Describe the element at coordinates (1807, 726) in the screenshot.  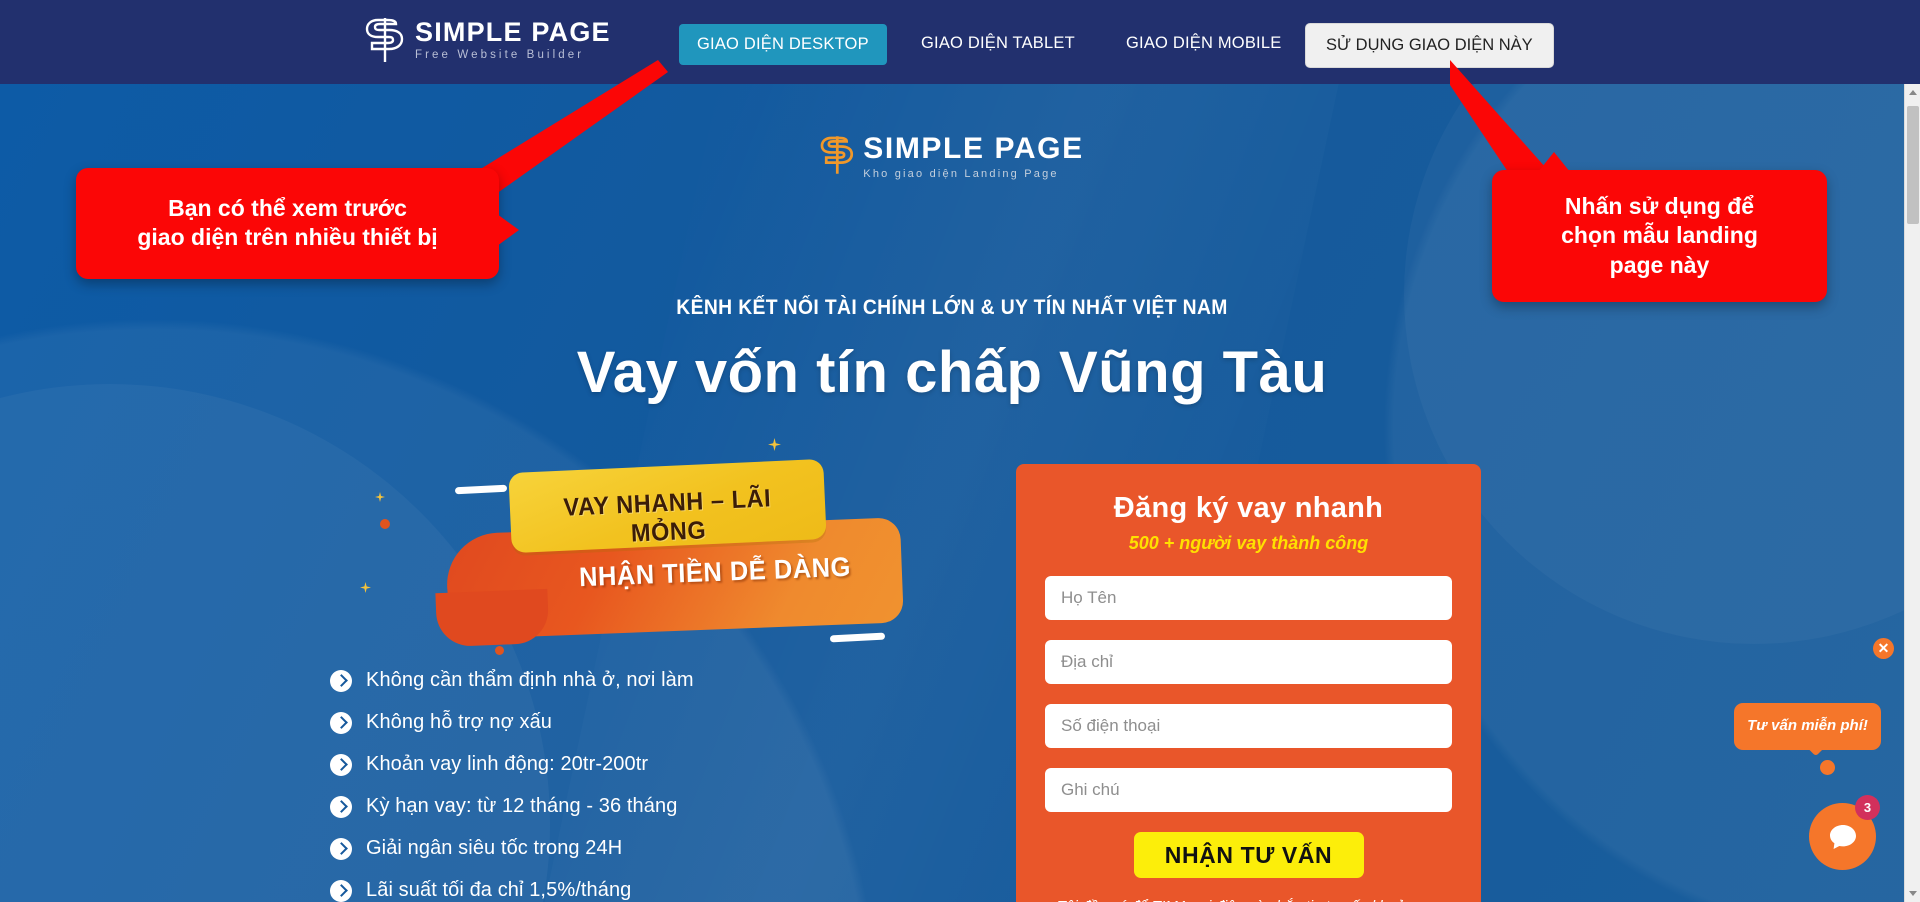
I see `chat-teaser-bubble: Tư vấn miễn phí!` at that location.